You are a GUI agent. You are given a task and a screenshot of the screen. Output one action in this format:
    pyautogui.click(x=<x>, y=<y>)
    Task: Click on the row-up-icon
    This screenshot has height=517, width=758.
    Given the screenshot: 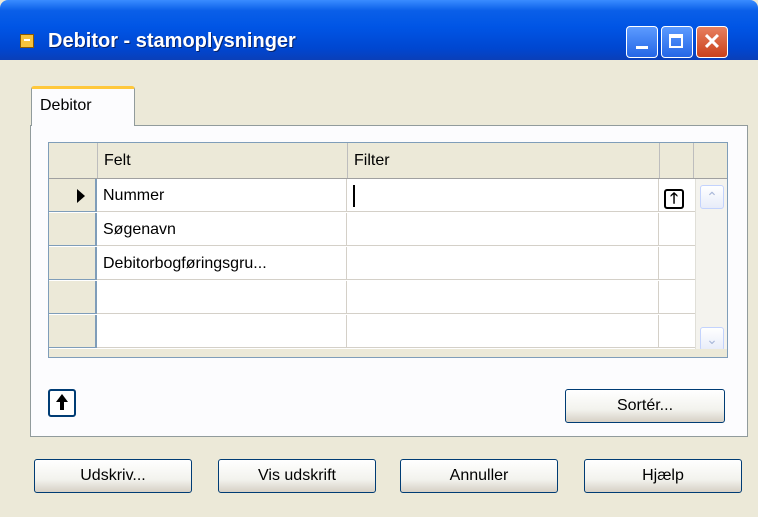 What is the action you would take?
    pyautogui.click(x=674, y=199)
    